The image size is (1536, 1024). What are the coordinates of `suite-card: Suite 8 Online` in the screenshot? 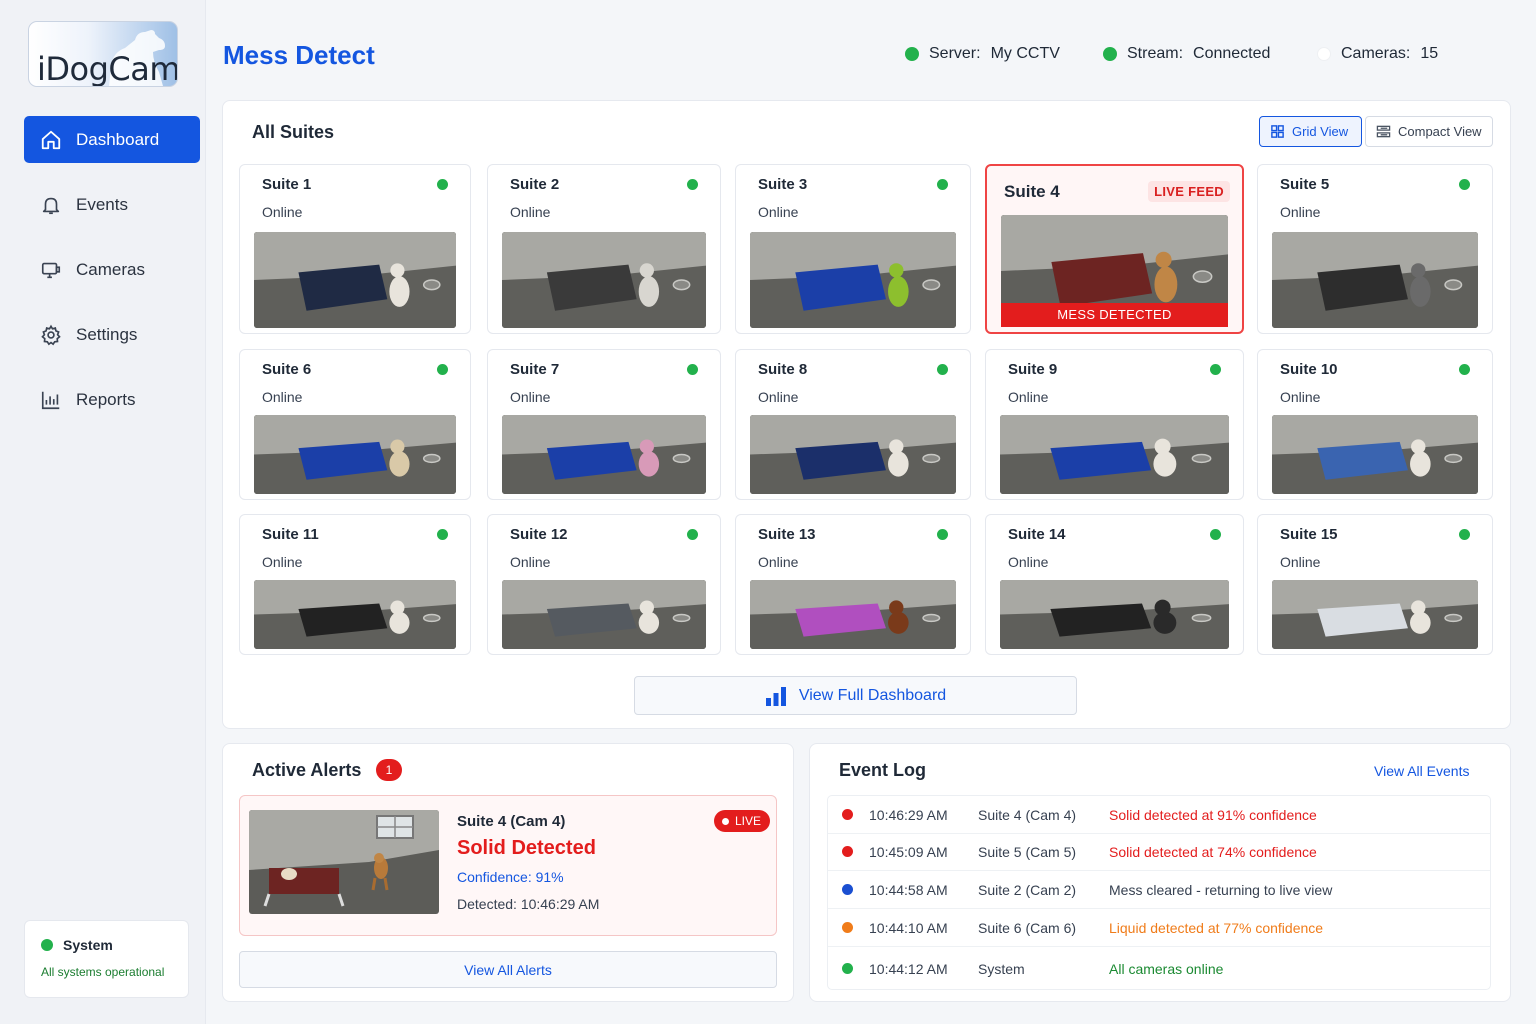 It's located at (853, 424).